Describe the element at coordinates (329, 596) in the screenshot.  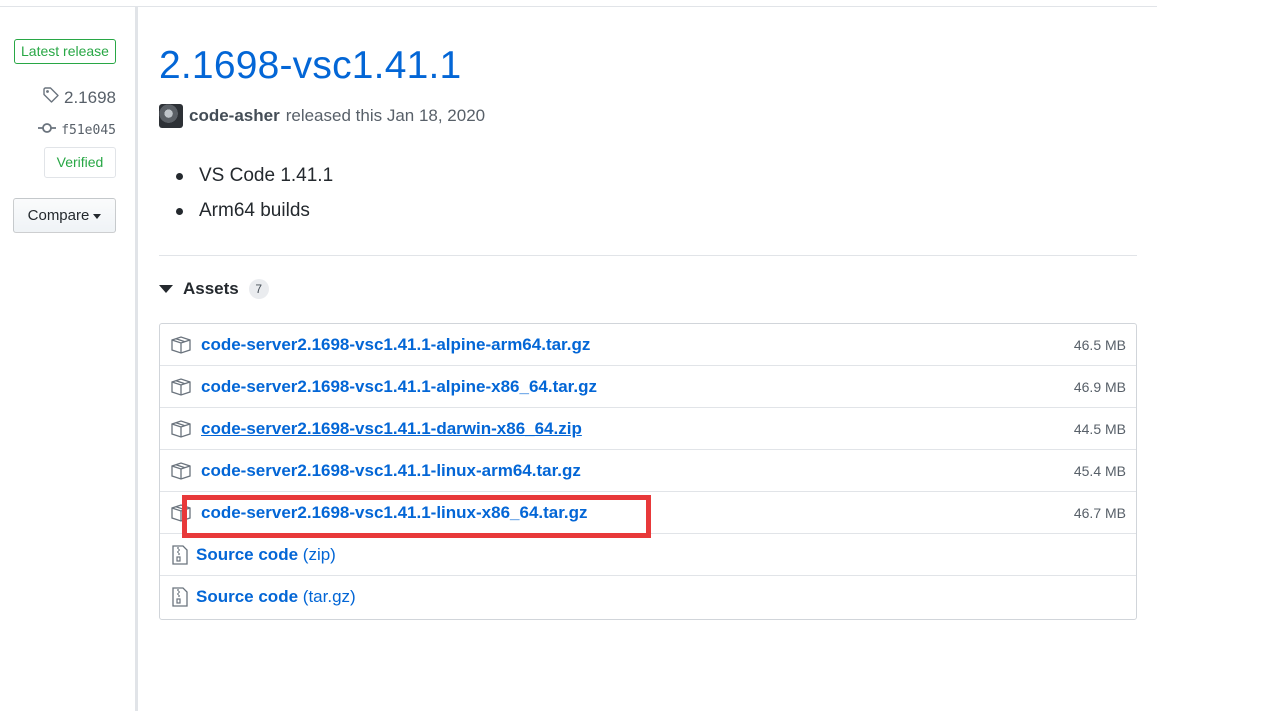
I see `source-code-ext: (tar.gz)` at that location.